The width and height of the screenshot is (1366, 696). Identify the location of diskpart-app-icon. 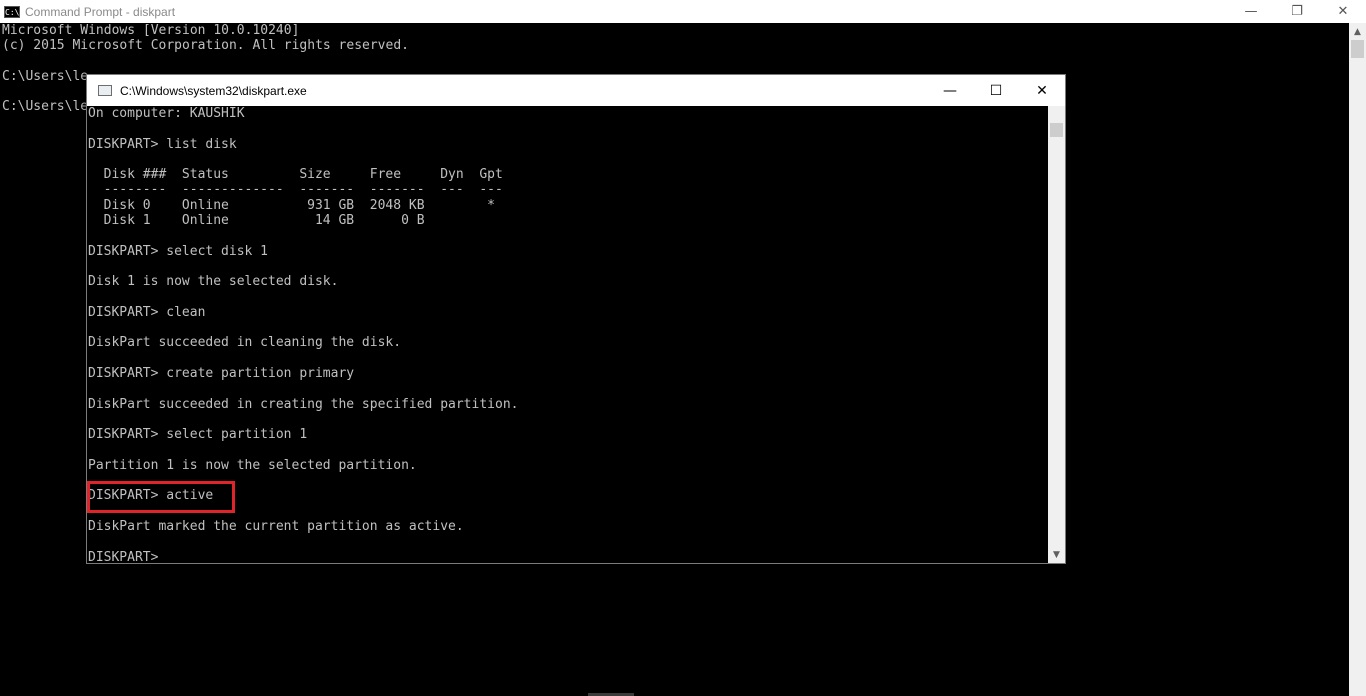
(105, 90).